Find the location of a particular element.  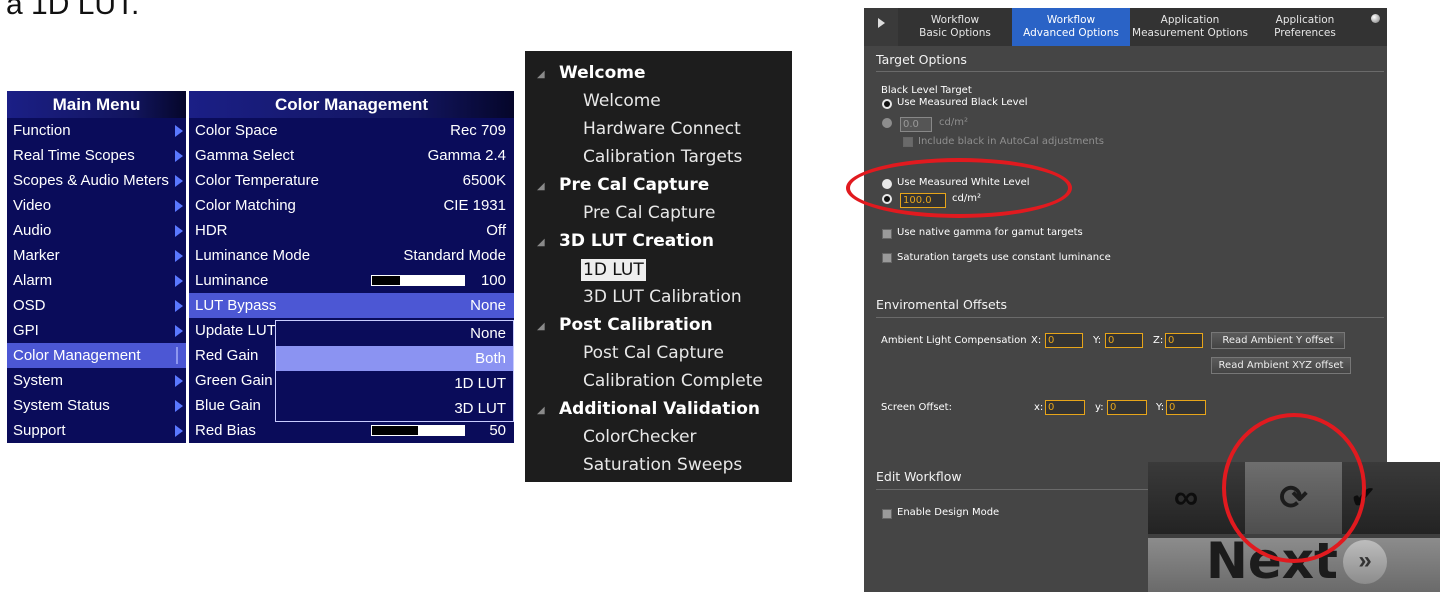

menu-item-label: Support is located at coordinates (39, 430).